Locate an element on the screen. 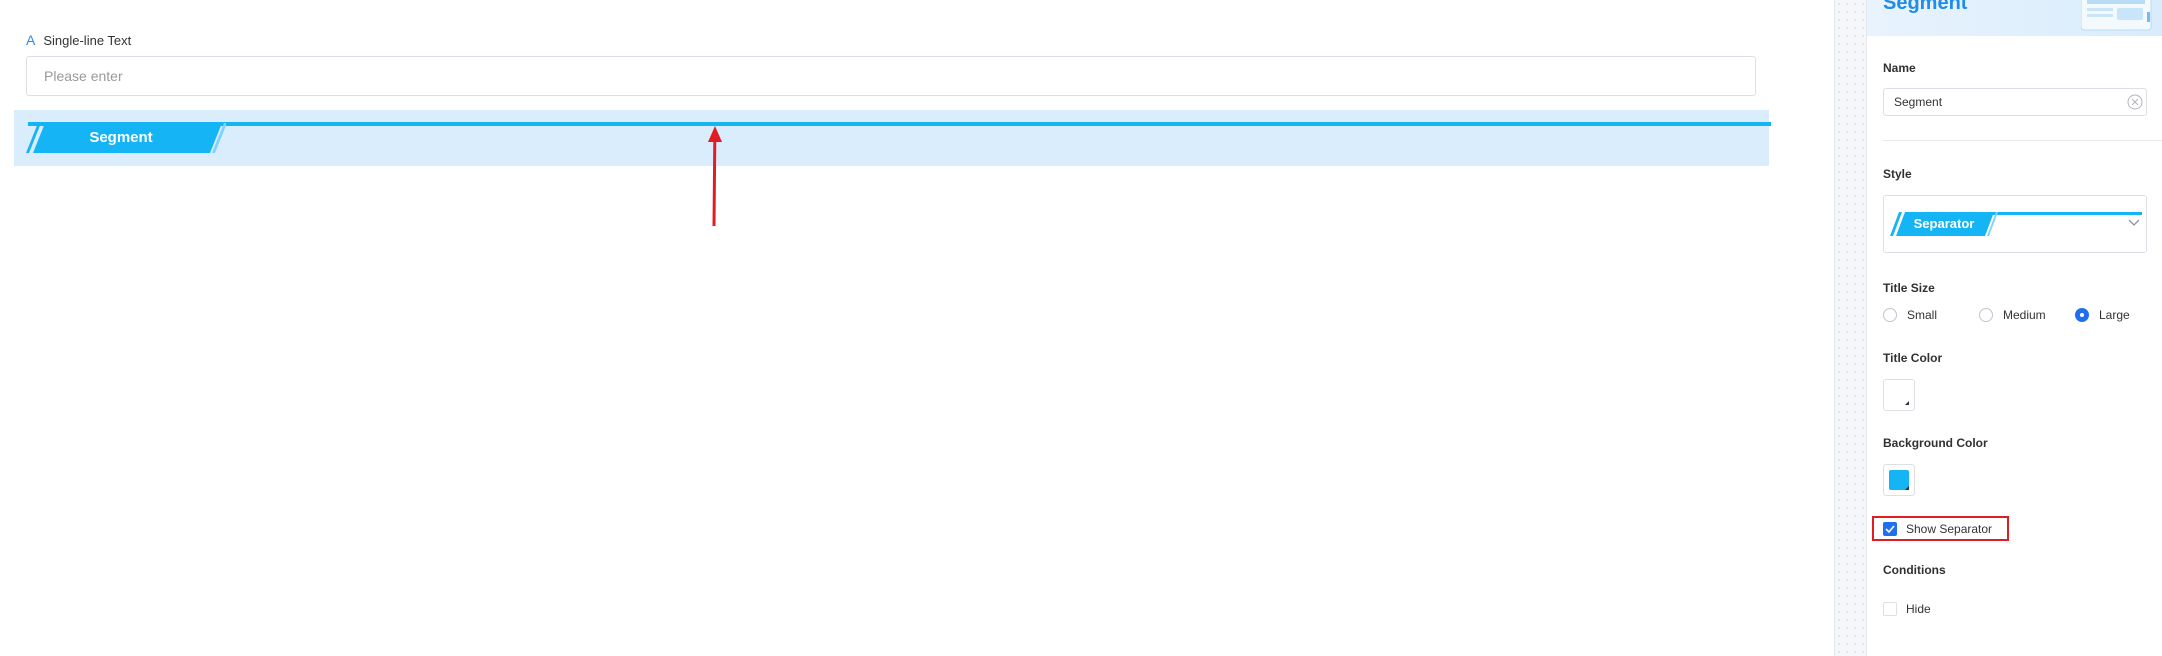  title-color-picker is located at coordinates (1899, 395).